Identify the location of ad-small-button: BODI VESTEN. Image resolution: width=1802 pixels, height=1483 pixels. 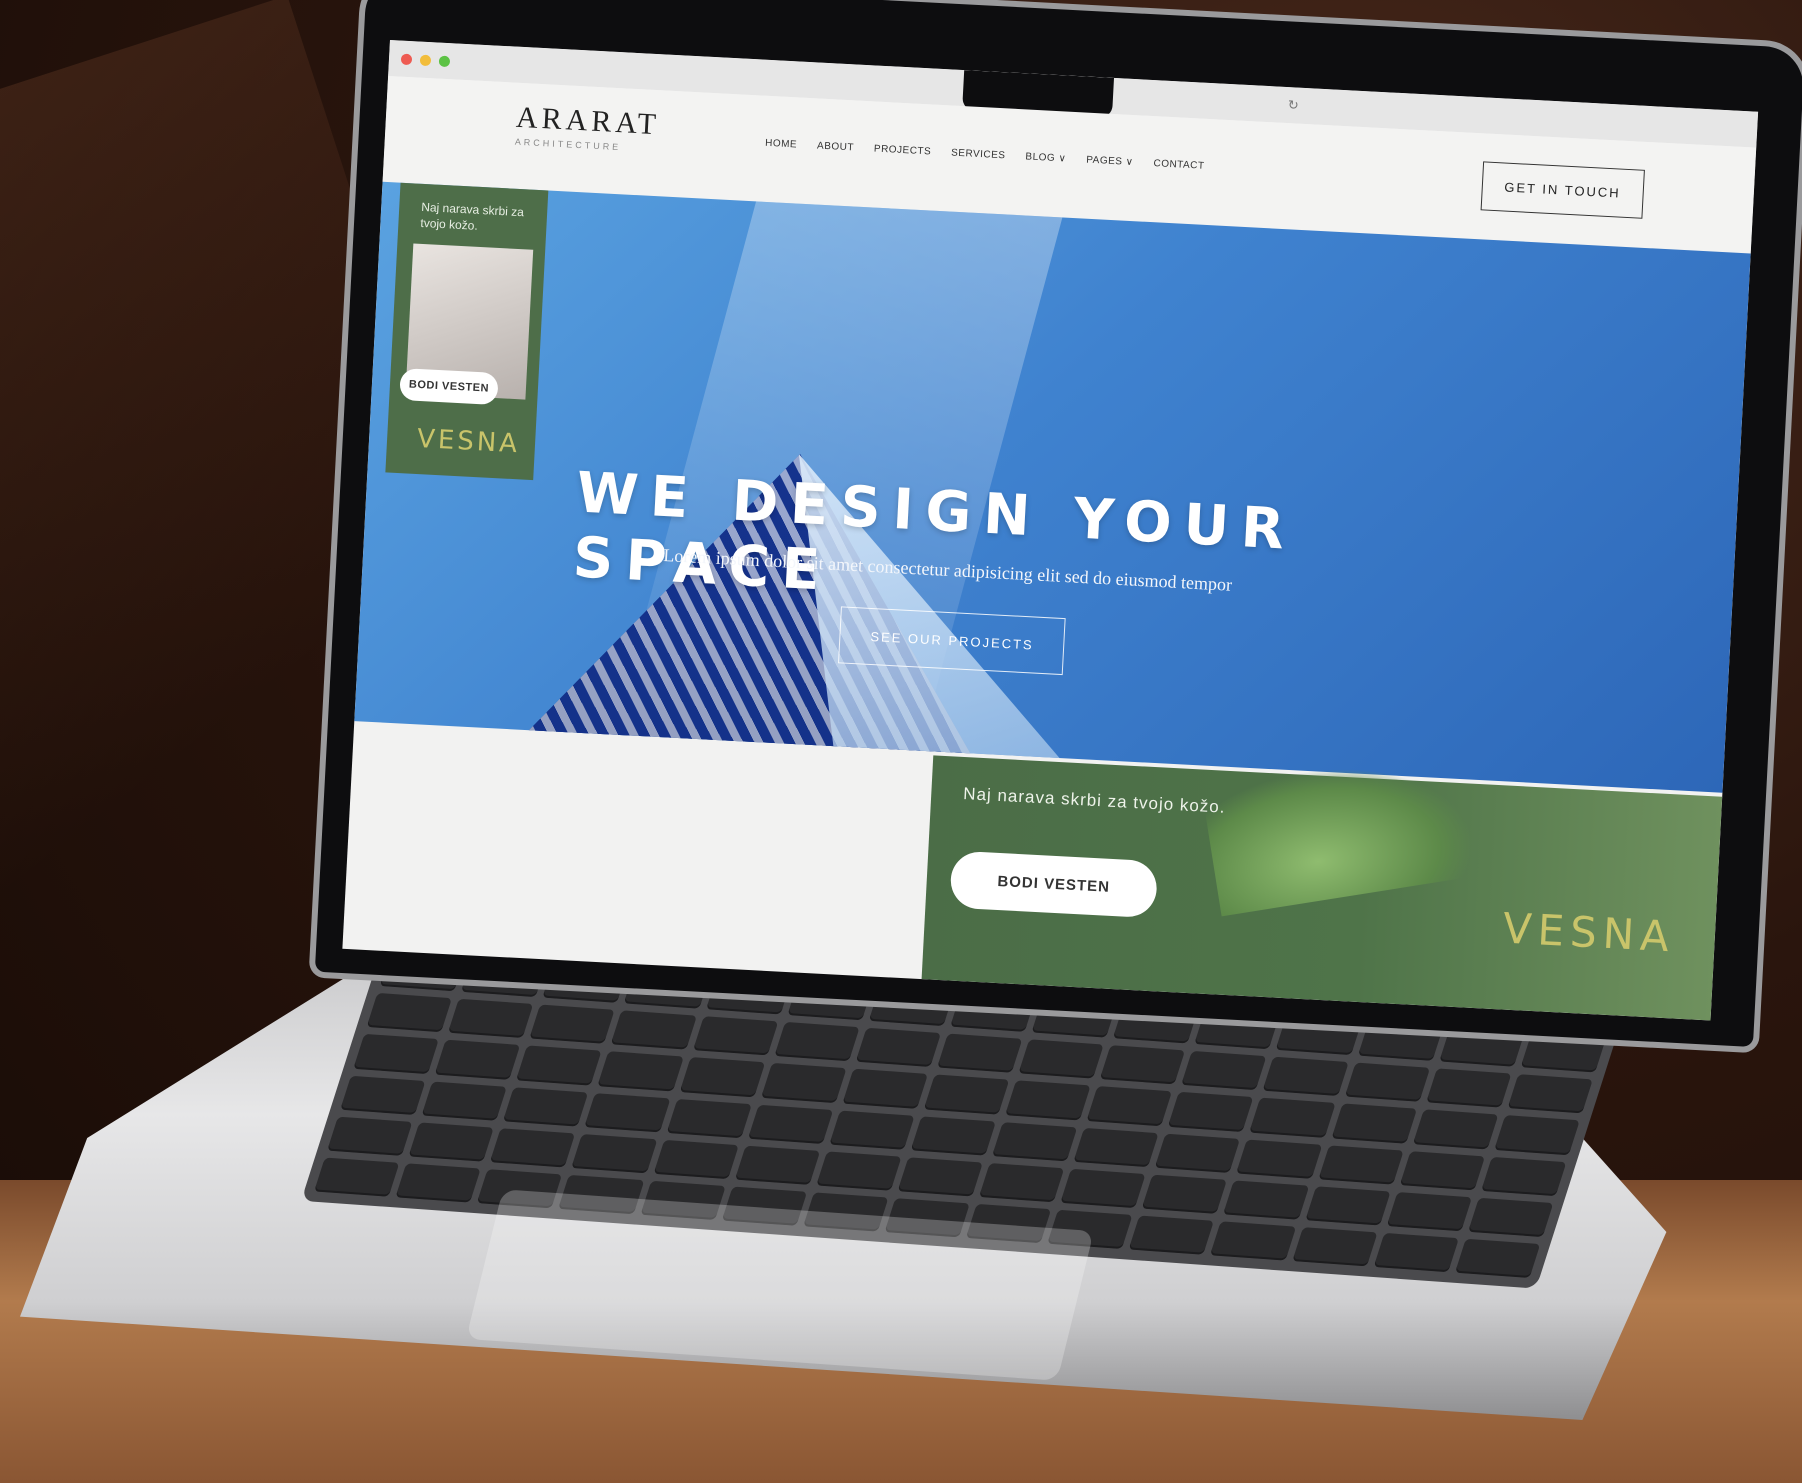
(449, 387).